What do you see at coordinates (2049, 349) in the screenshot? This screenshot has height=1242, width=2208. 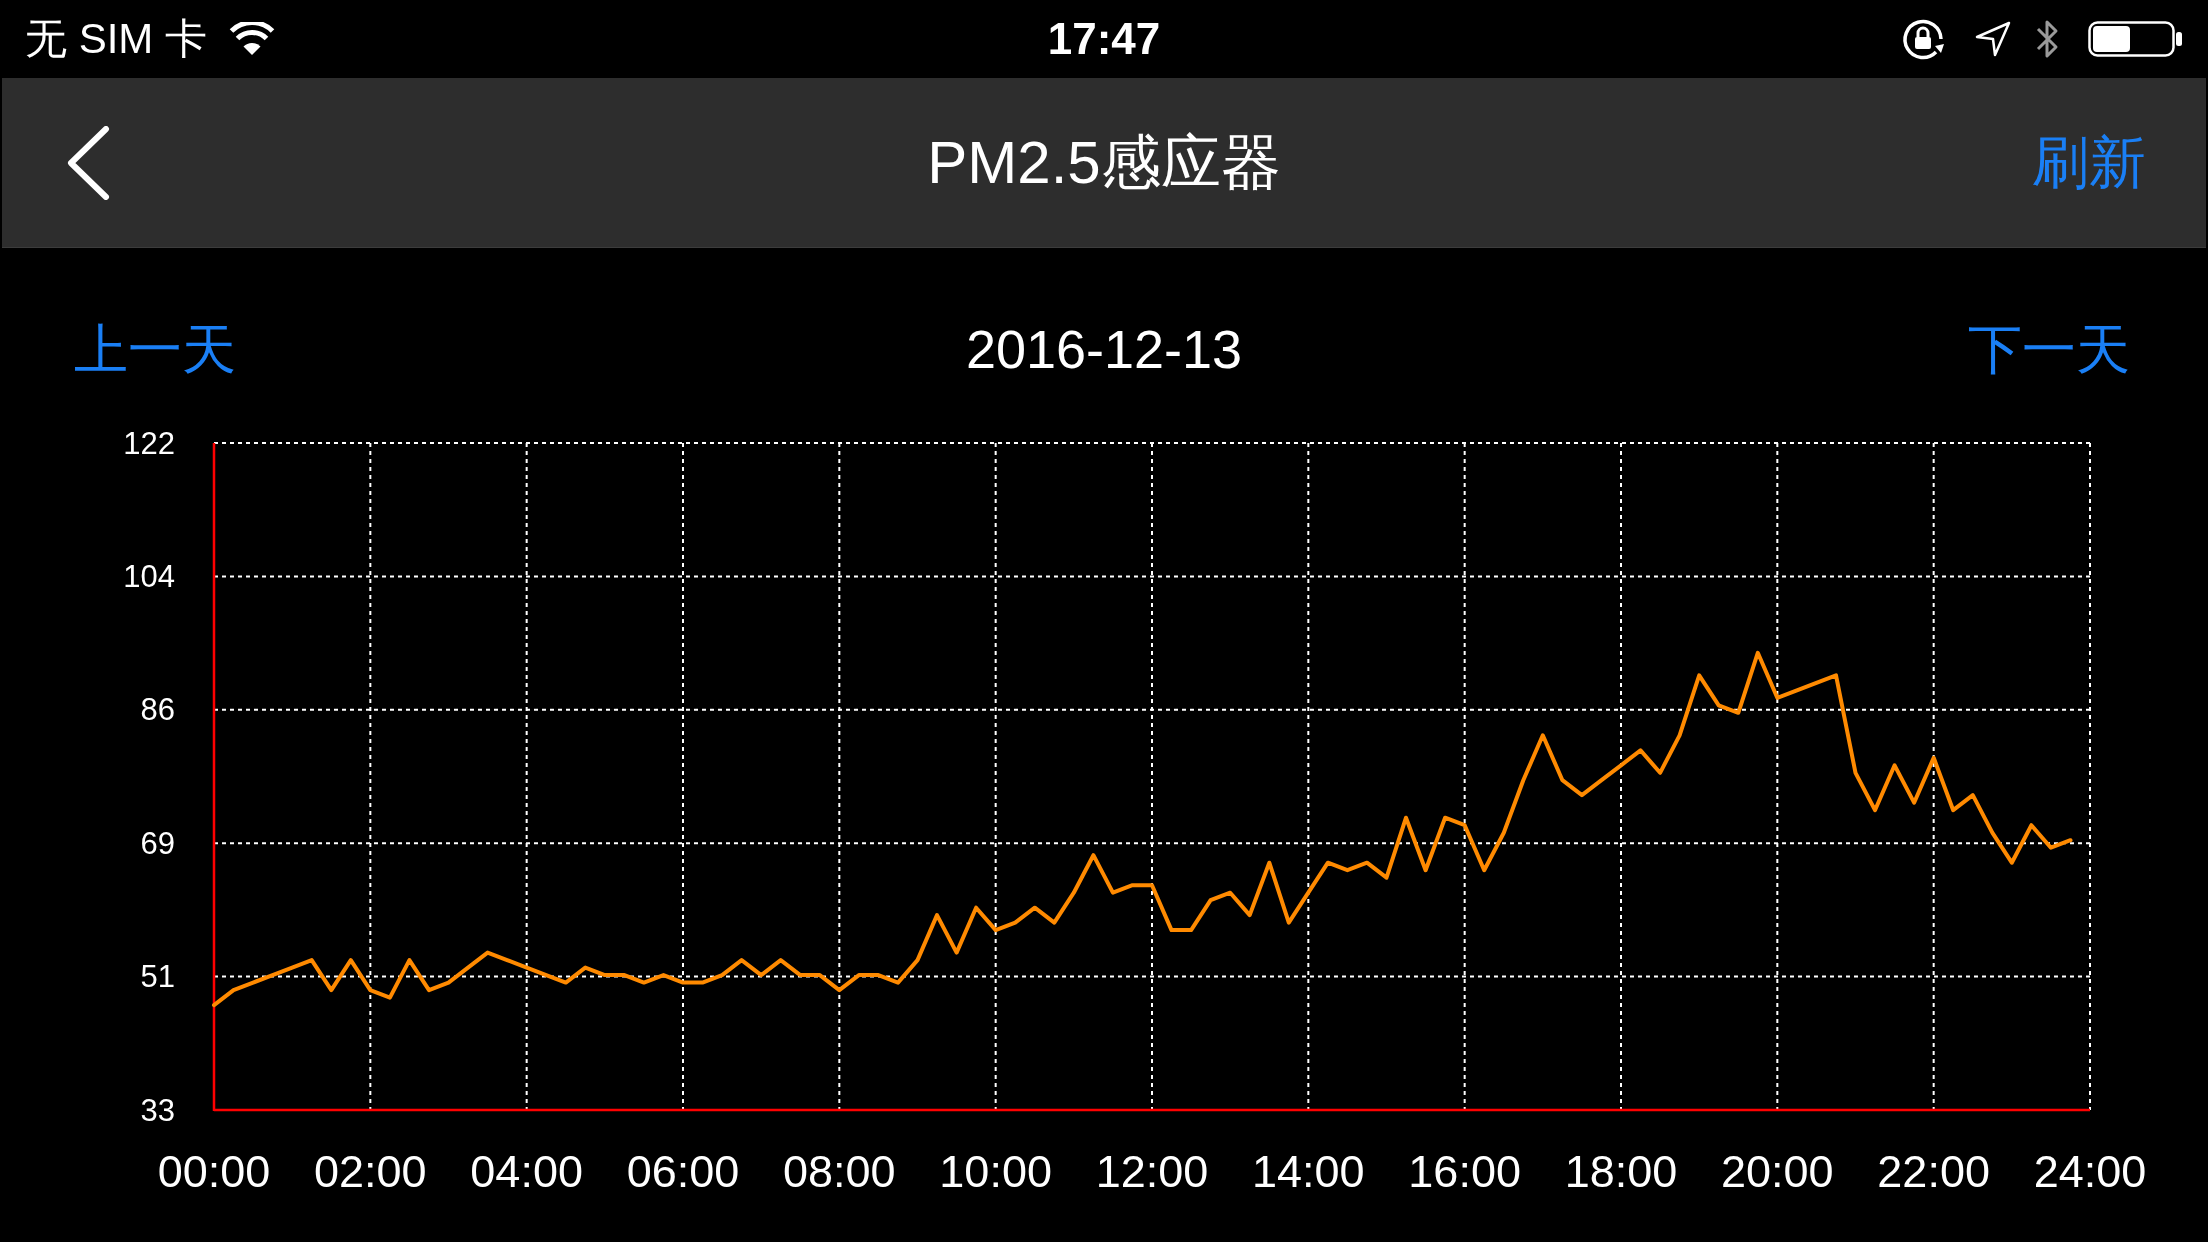 I see `next-day-button: 下一天` at bounding box center [2049, 349].